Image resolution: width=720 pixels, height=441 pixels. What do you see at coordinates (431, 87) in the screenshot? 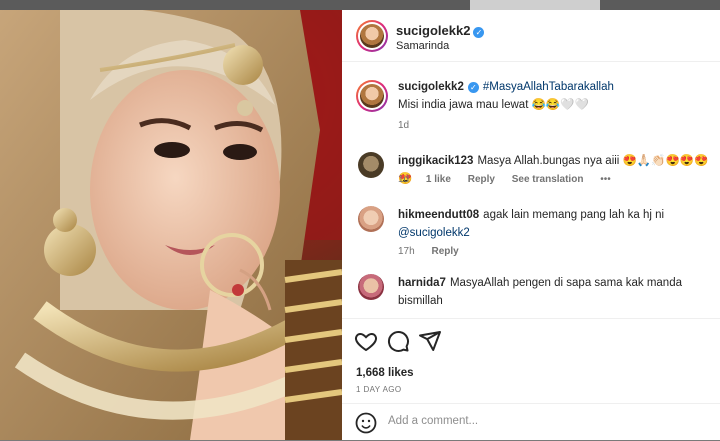
I see `caption-username: sucigolekk2` at bounding box center [431, 87].